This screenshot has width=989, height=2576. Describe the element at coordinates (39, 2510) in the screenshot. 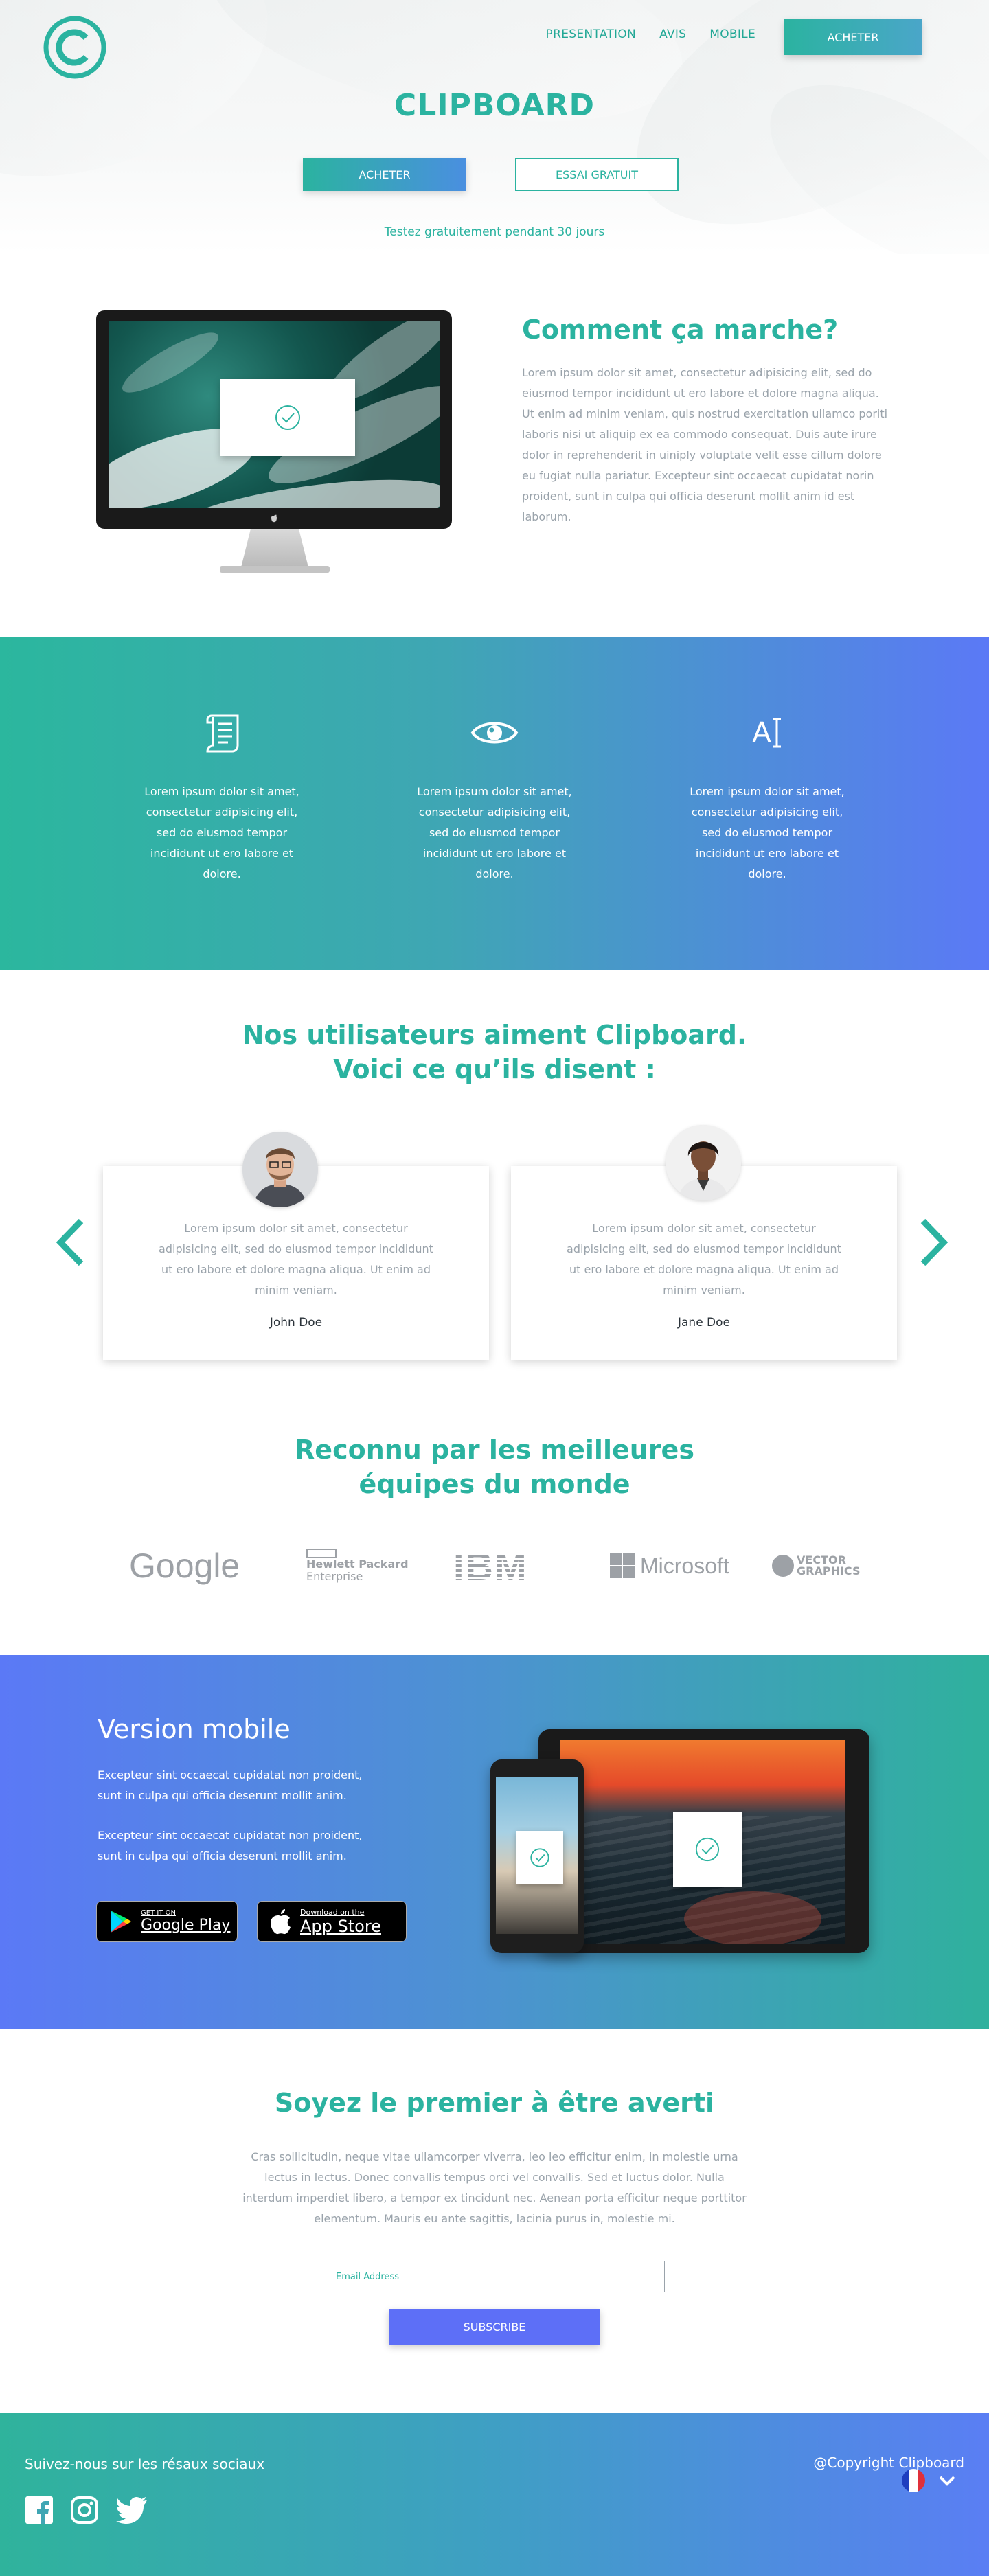

I see `facebook-icon` at that location.